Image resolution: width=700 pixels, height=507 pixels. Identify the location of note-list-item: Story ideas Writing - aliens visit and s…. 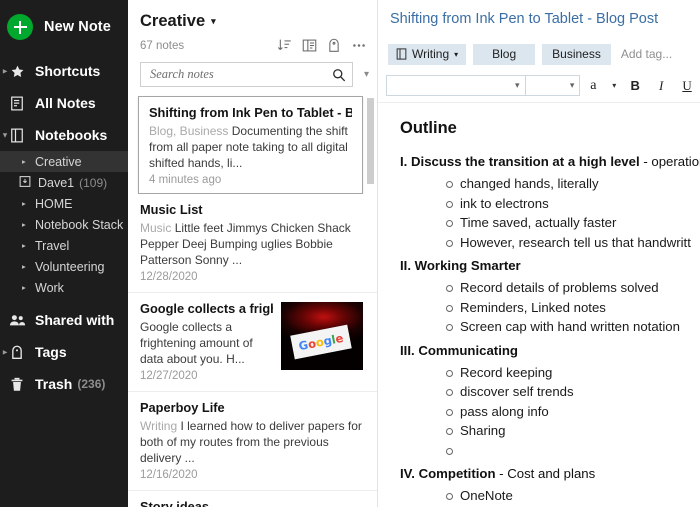
(252, 499).